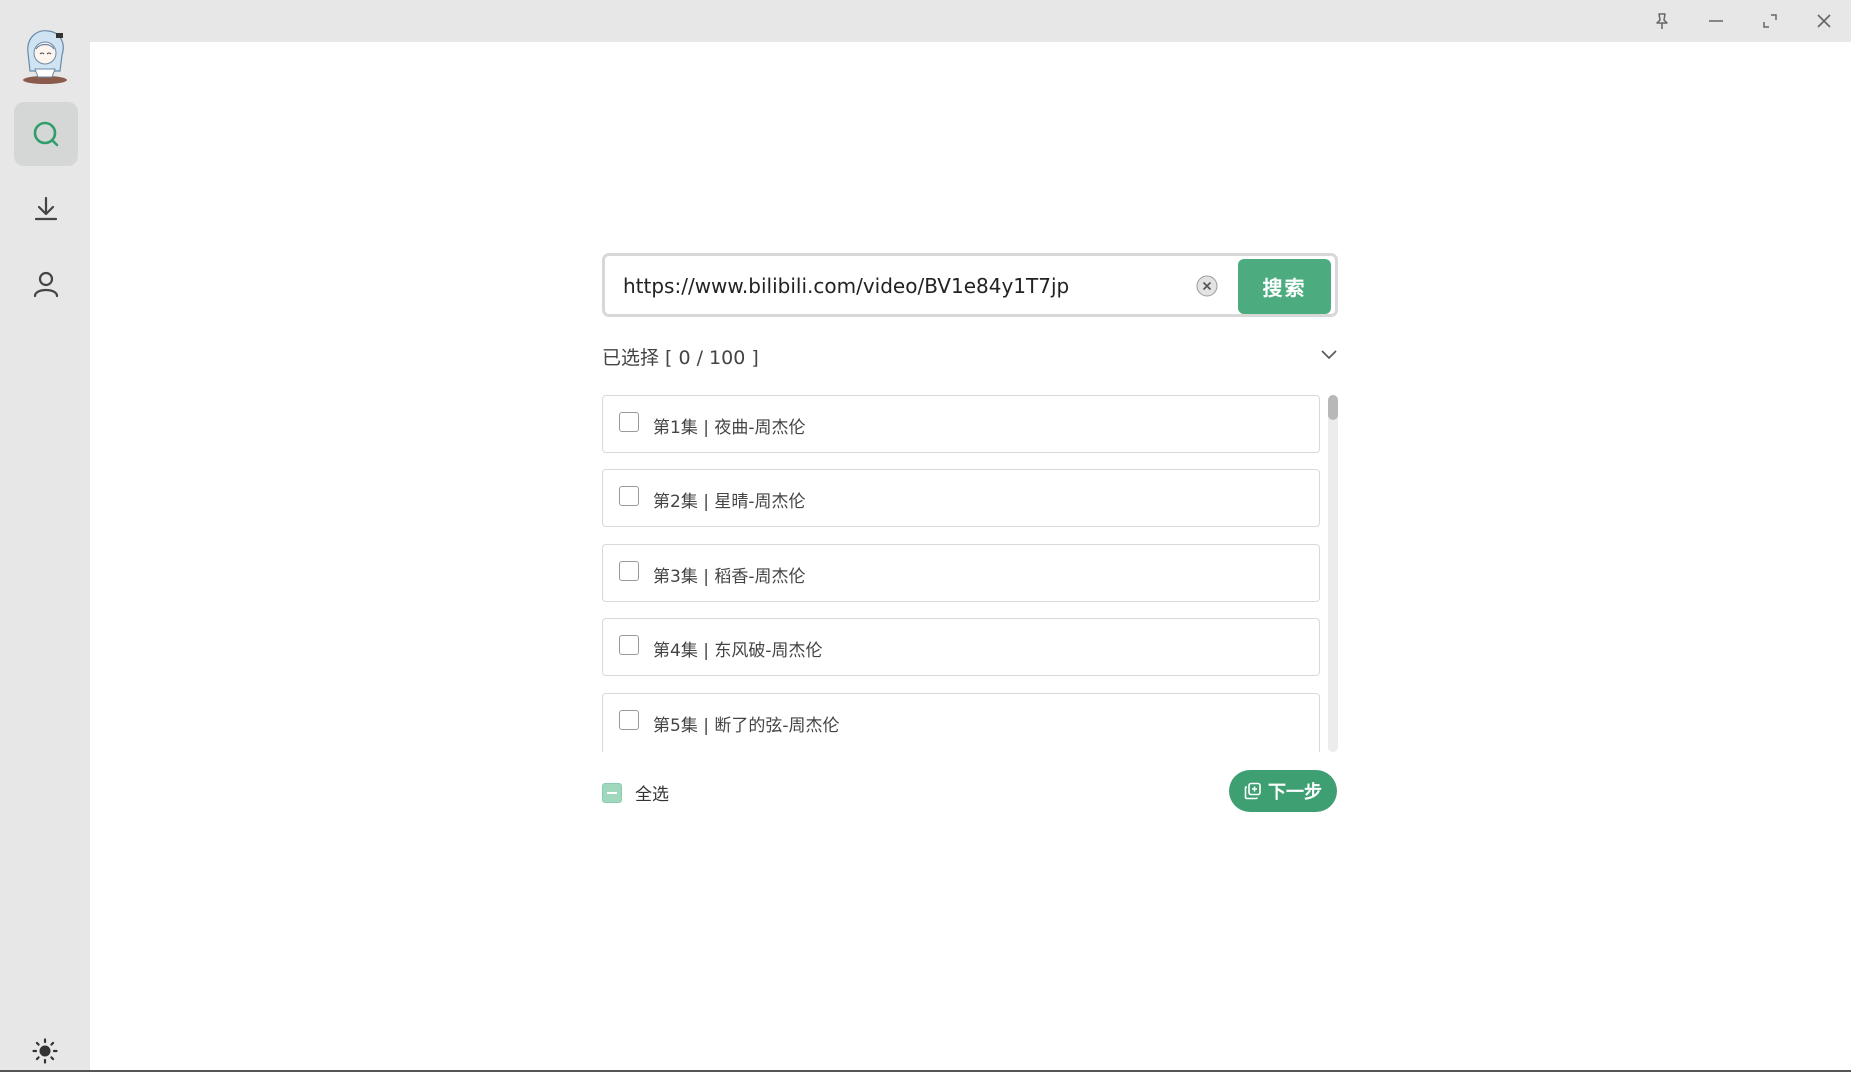 The width and height of the screenshot is (1851, 1072). What do you see at coordinates (1333, 573) in the screenshot?
I see `scrollbar` at bounding box center [1333, 573].